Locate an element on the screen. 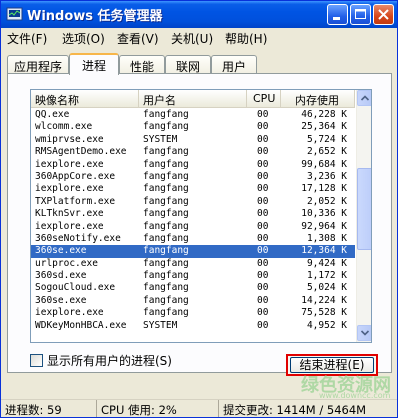 This screenshot has width=398, height=418. row-image-name: 360seNotify.exe is located at coordinates (78, 238).